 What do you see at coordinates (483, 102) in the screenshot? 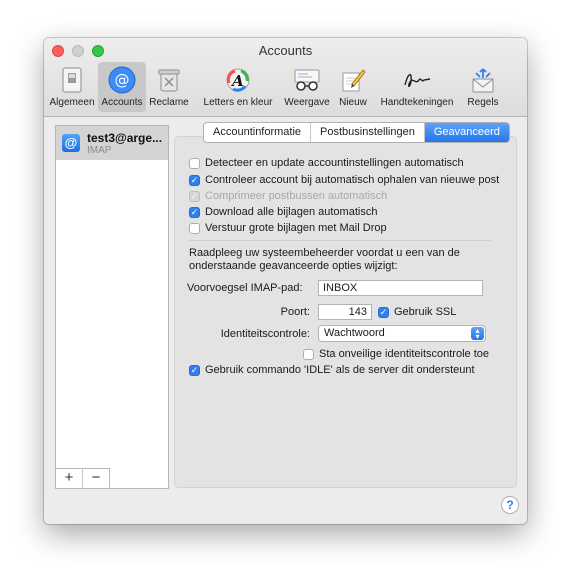
I see `toolbar-label: Regels` at bounding box center [483, 102].